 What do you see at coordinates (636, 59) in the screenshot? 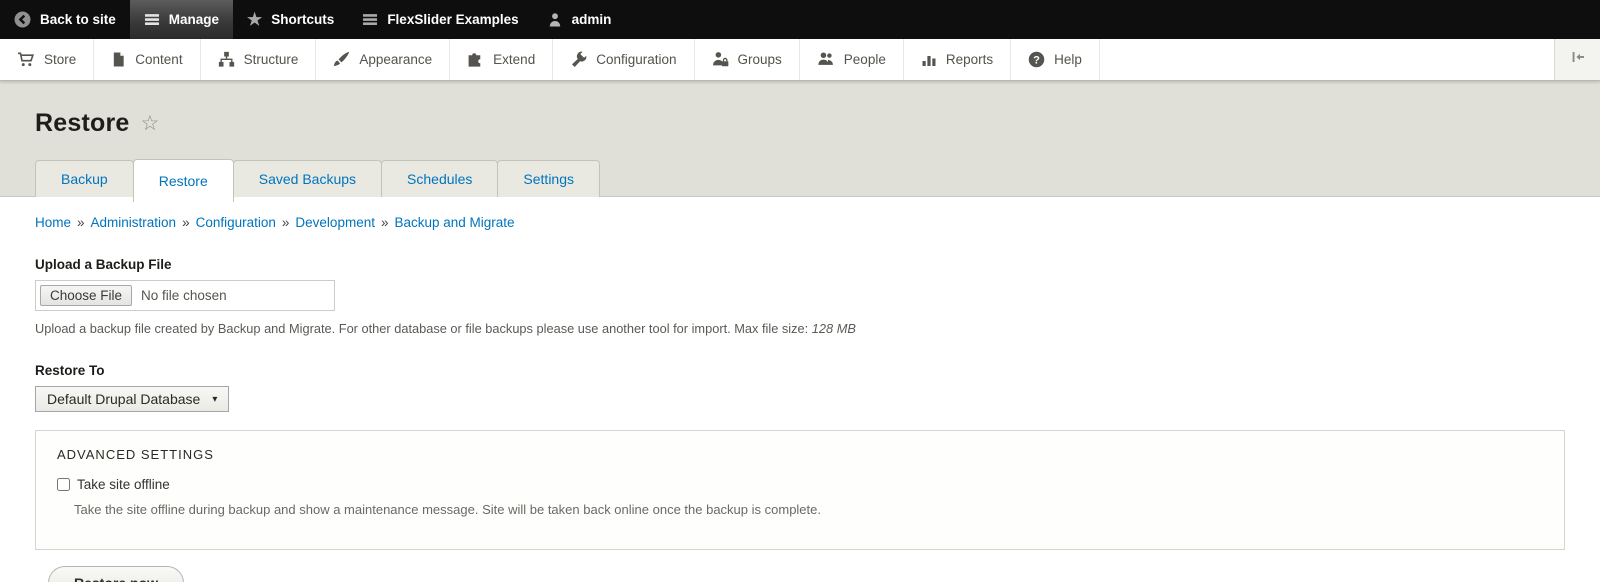
I see `menu-item-label: Configuration` at bounding box center [636, 59].